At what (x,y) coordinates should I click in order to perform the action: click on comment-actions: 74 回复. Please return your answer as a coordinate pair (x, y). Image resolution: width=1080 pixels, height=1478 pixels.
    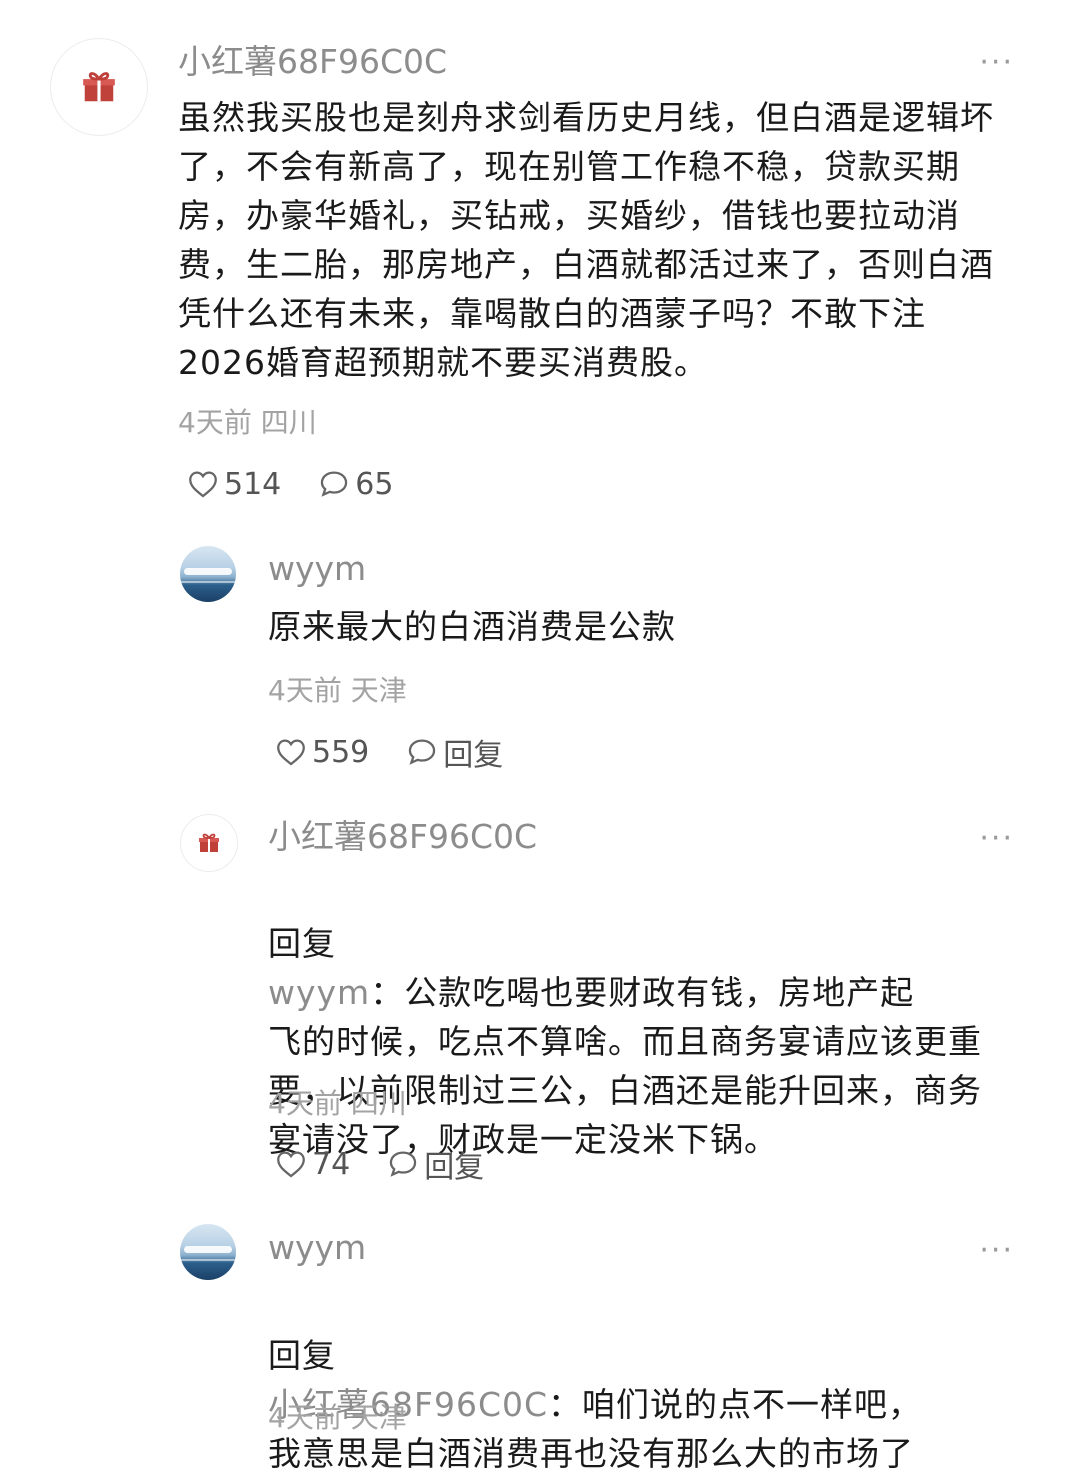
    Looking at the image, I should click on (397, 1164).